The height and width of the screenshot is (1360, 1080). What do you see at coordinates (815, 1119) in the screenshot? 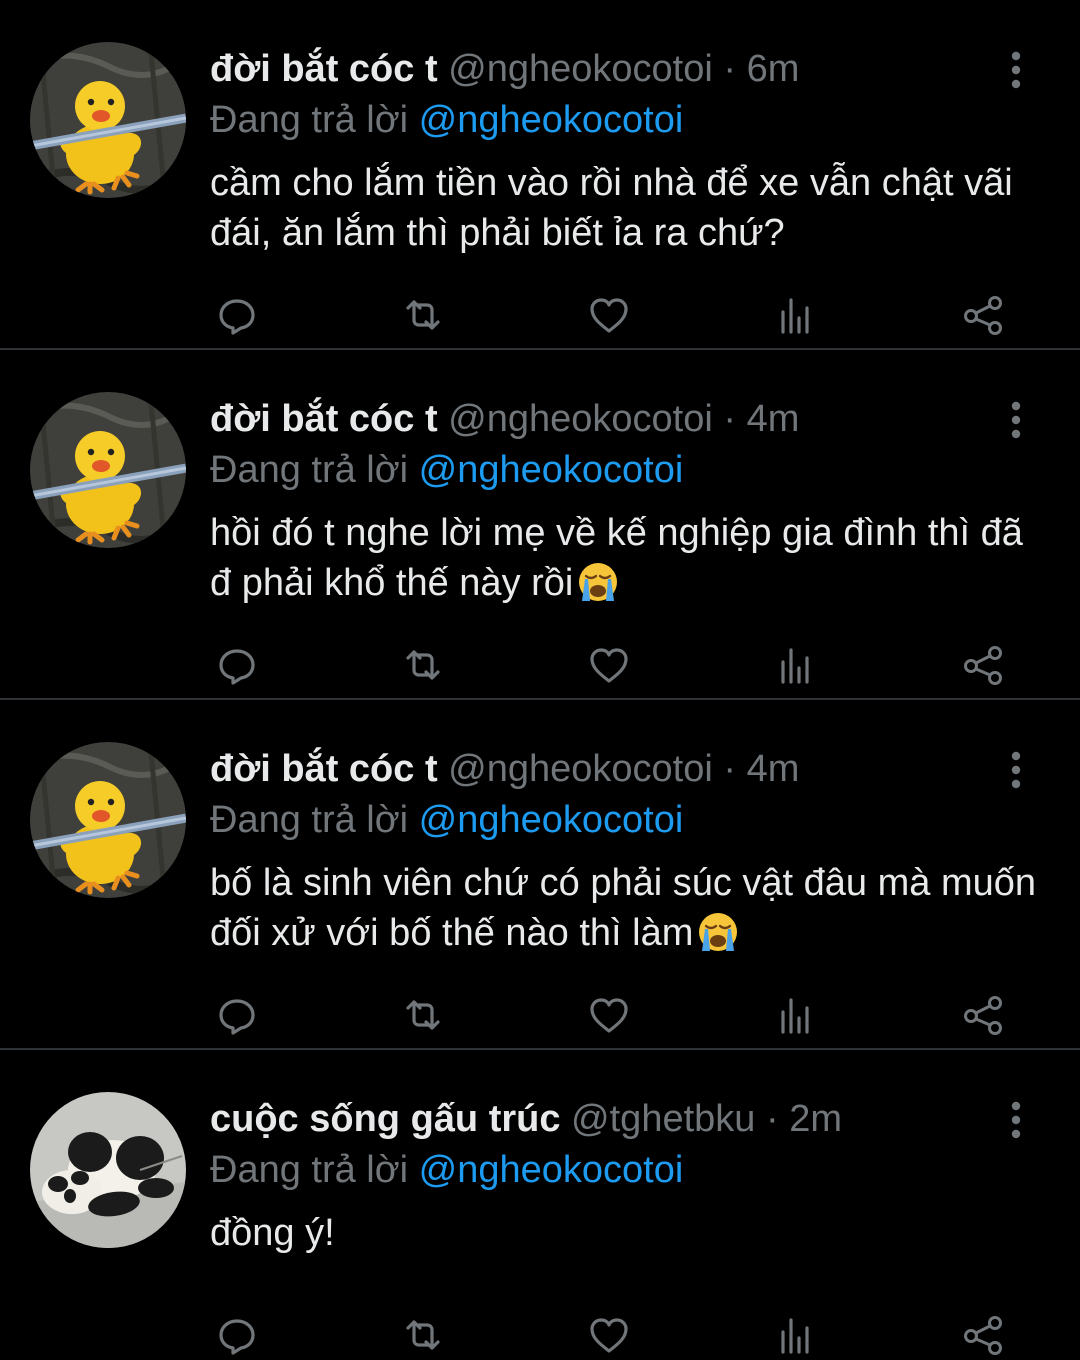
I see `timestamp: 2m` at bounding box center [815, 1119].